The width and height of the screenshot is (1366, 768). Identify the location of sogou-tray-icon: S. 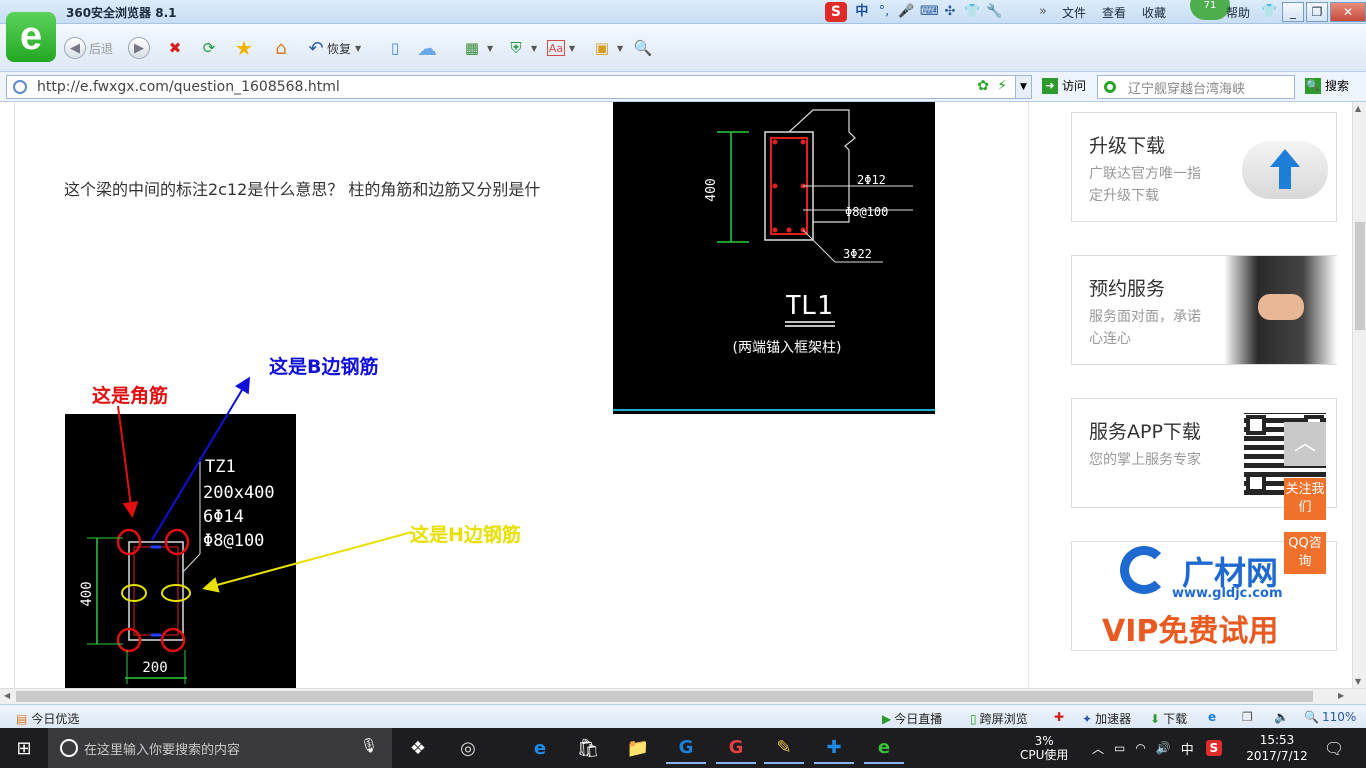
(1213, 748).